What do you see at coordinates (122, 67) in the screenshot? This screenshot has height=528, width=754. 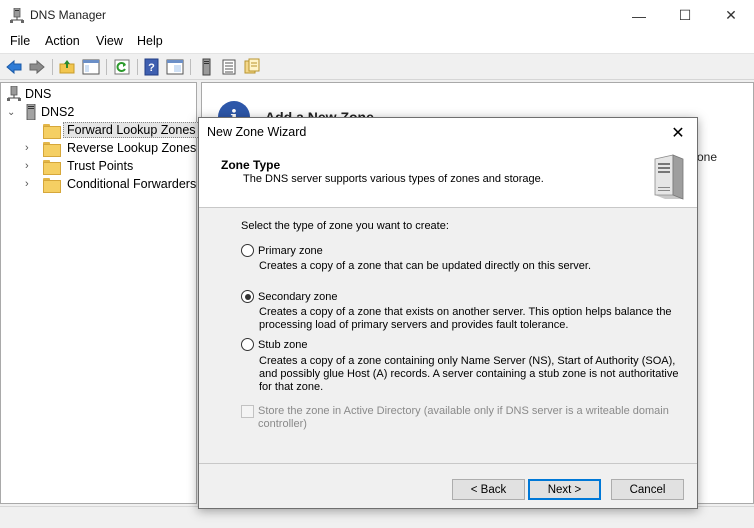 I see `refresh-icon` at bounding box center [122, 67].